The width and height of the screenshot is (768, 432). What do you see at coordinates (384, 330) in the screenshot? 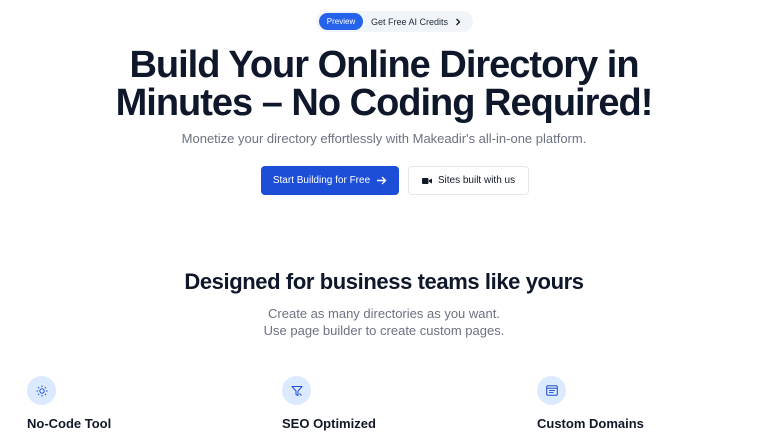
I see `section-subtext-line2: Use page builder to create custom pages.` at bounding box center [384, 330].